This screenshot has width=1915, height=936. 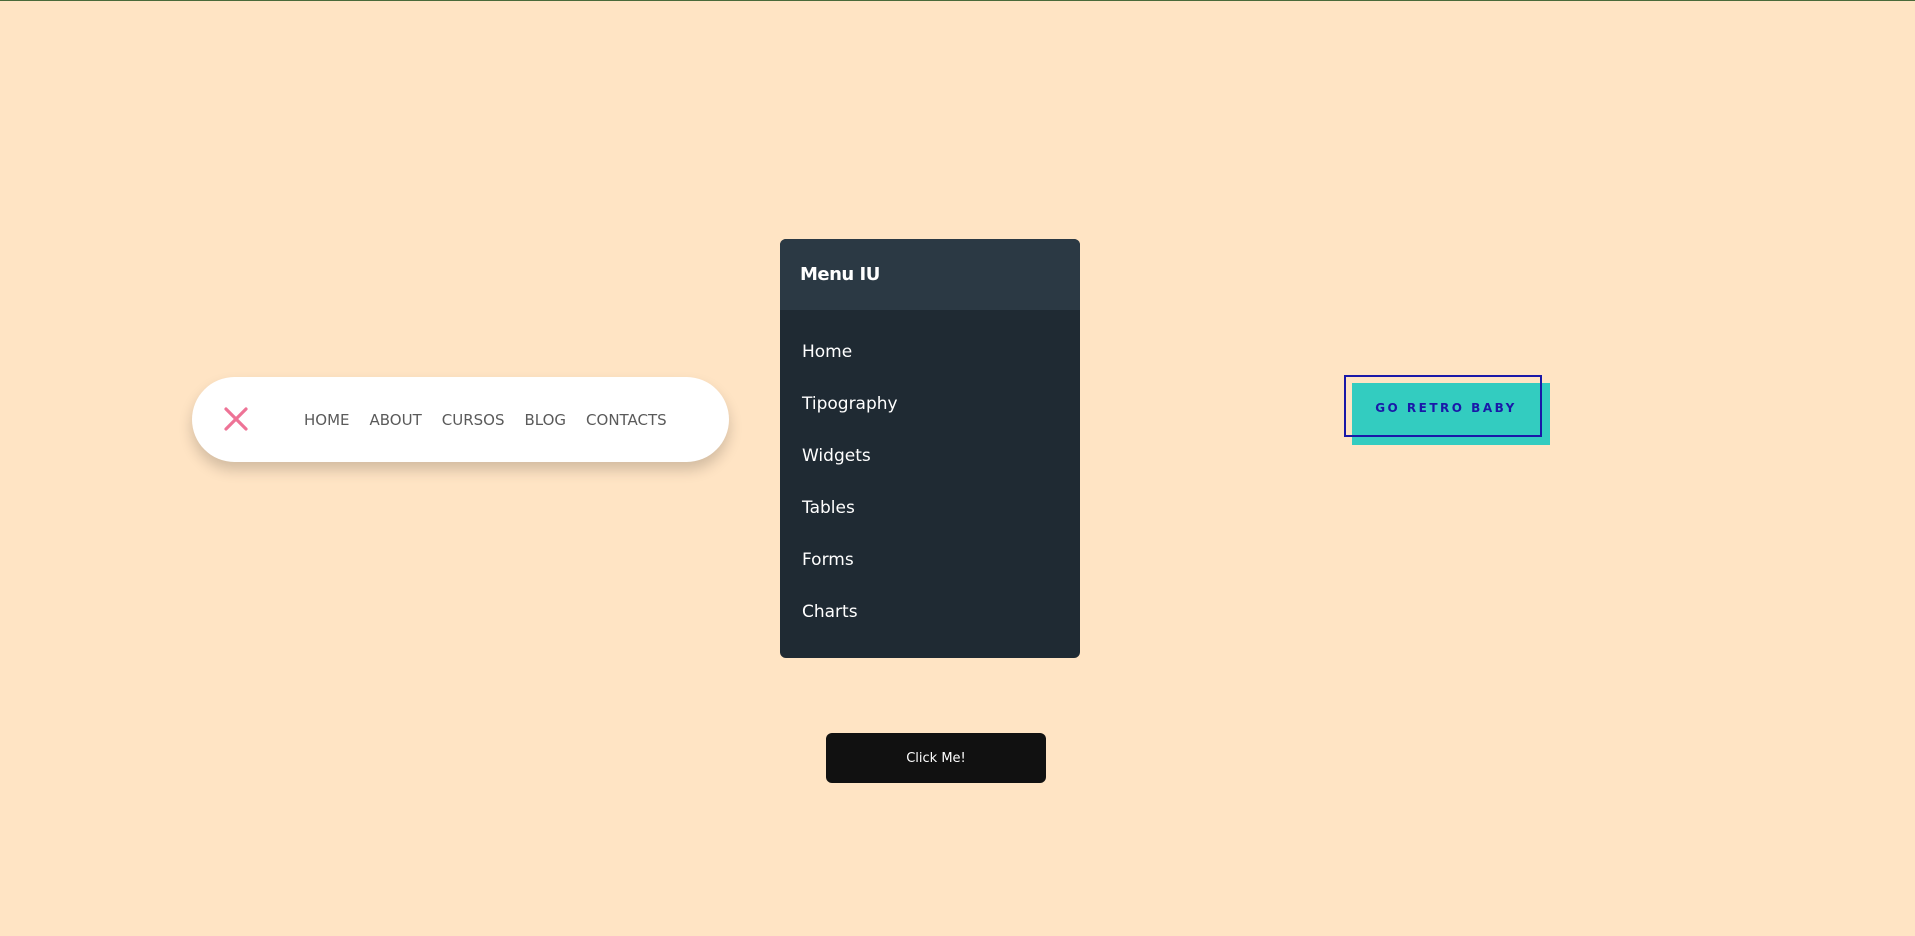 I want to click on menu-item-tipography: Tipography, so click(x=930, y=404).